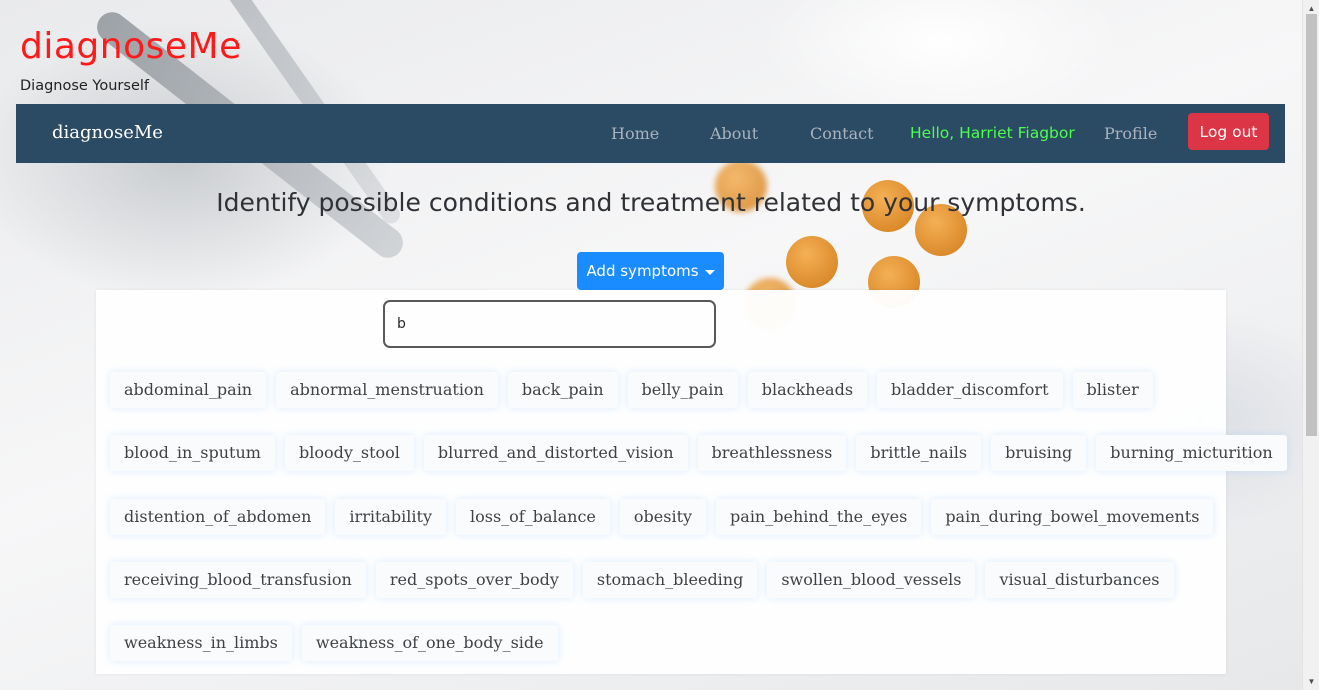 Image resolution: width=1319 pixels, height=690 pixels. What do you see at coordinates (635, 133) in the screenshot?
I see `nav-link-home: Home` at bounding box center [635, 133].